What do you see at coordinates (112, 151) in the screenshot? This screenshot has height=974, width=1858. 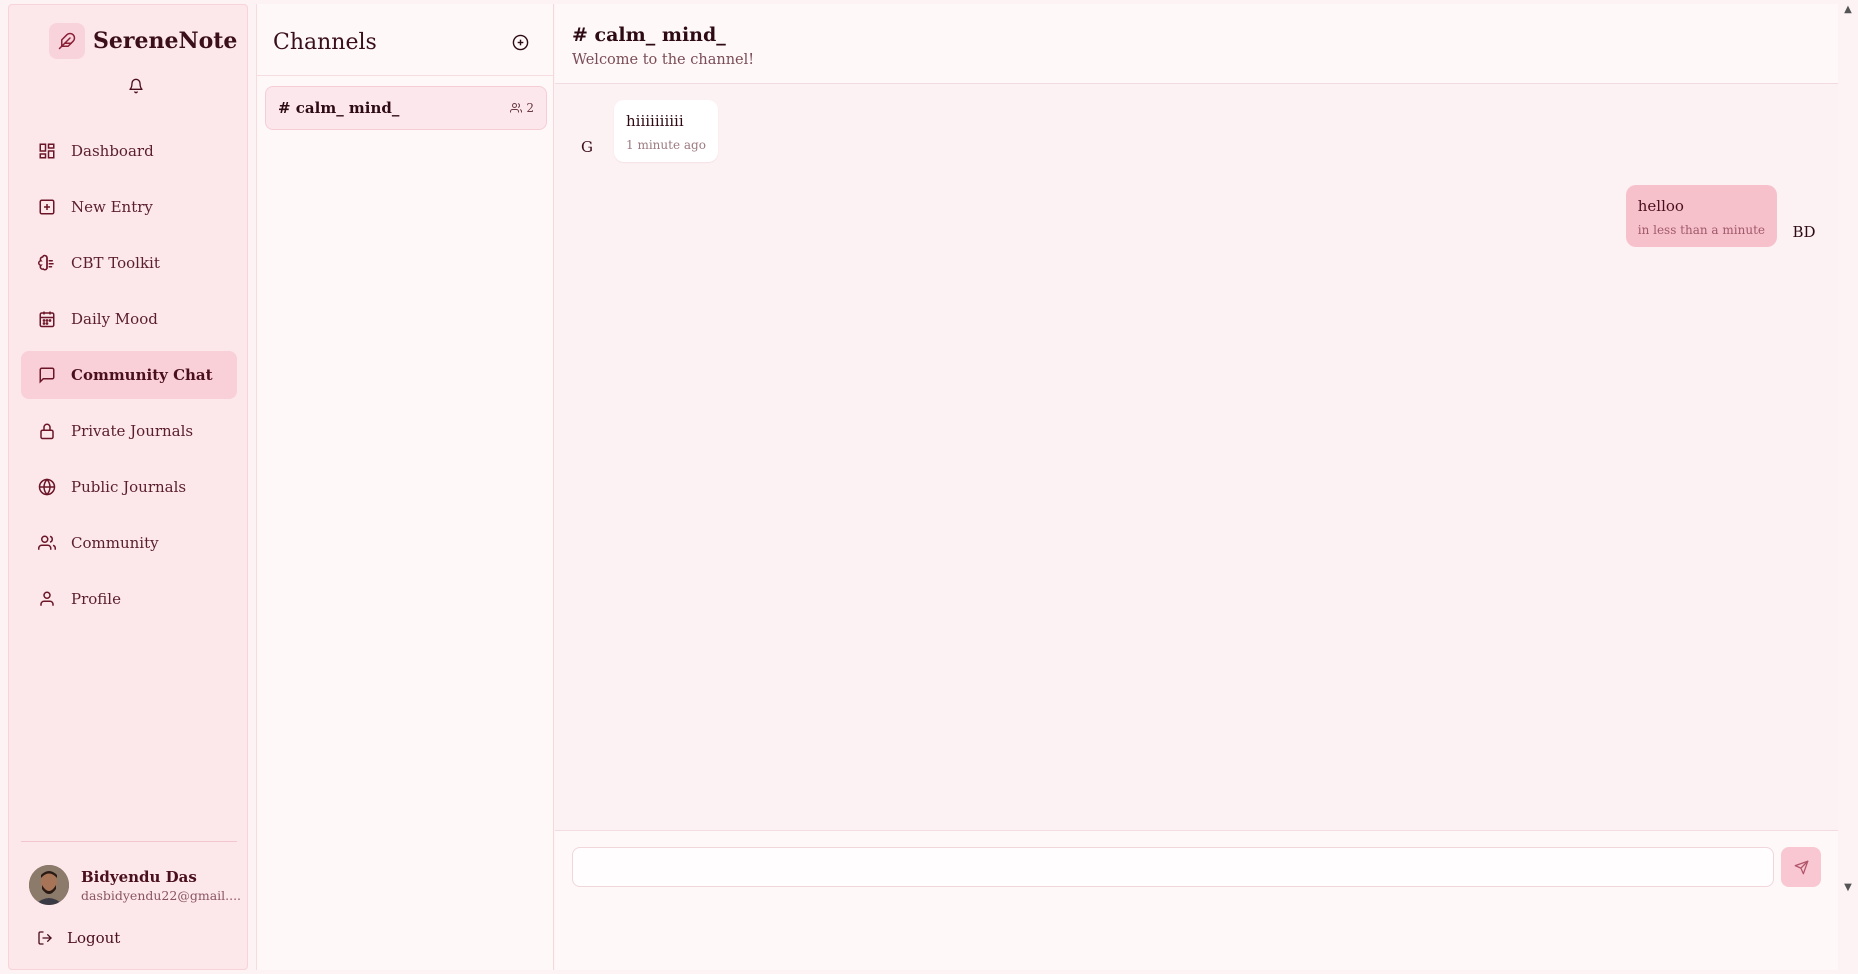 I see `sidebar-item-label: Dashboard` at bounding box center [112, 151].